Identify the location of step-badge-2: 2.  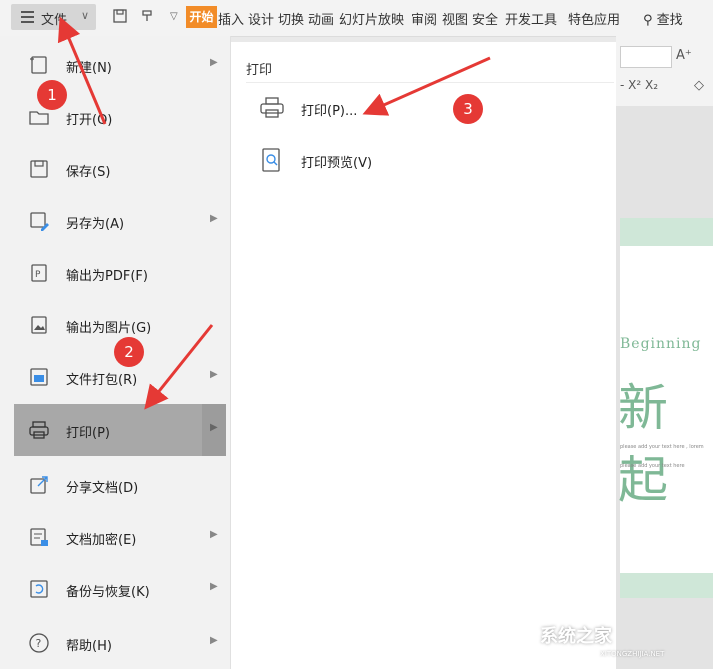
(129, 352).